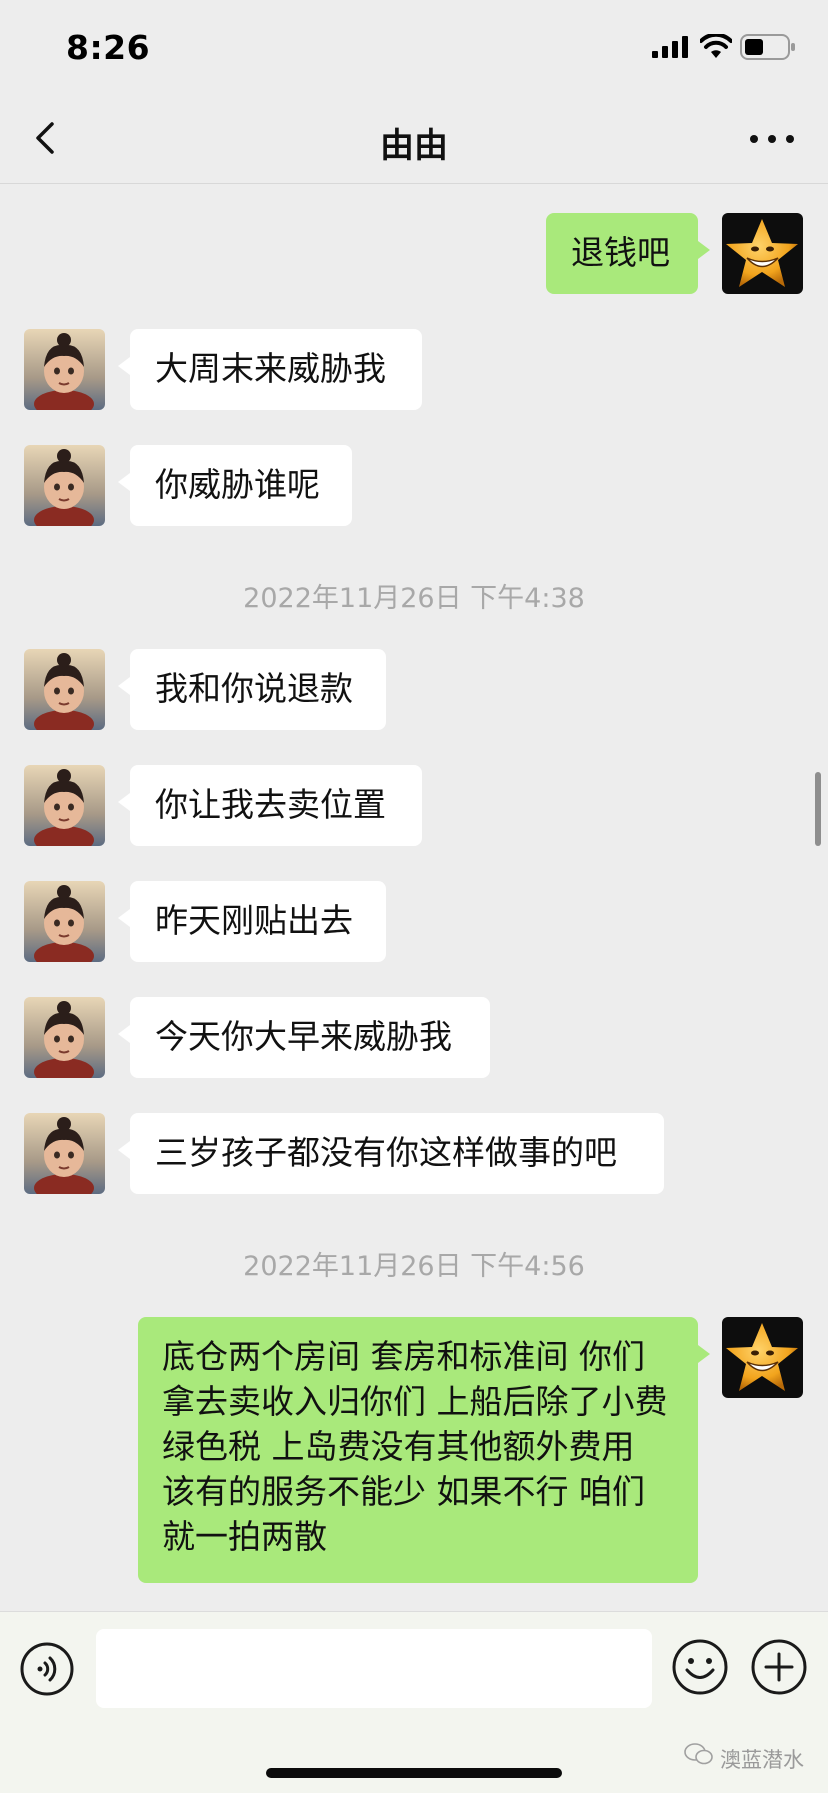 This screenshot has height=1793, width=828. Describe the element at coordinates (235, 485) in the screenshot. I see `message-bubble: 你威胁谁呢` at that location.